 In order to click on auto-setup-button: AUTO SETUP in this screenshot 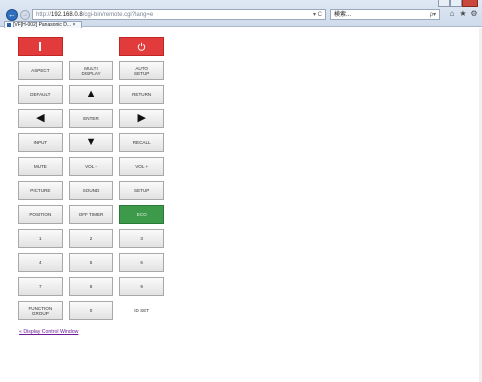, I will do `click(142, 70)`.